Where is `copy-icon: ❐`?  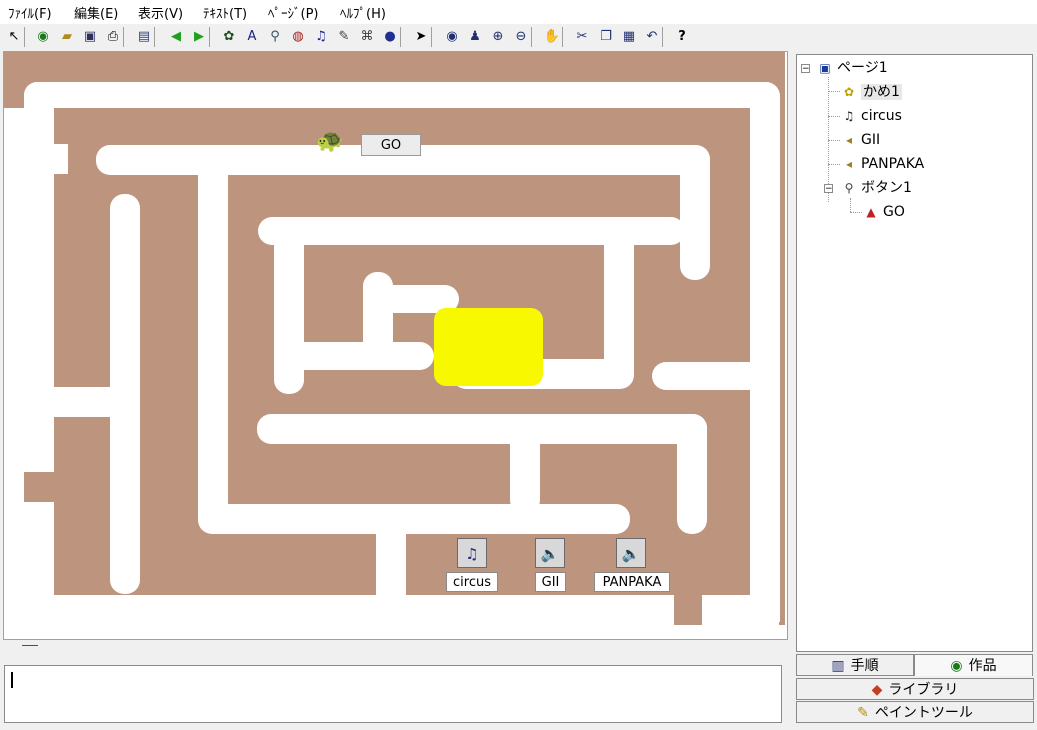
copy-icon: ❐ is located at coordinates (606, 37).